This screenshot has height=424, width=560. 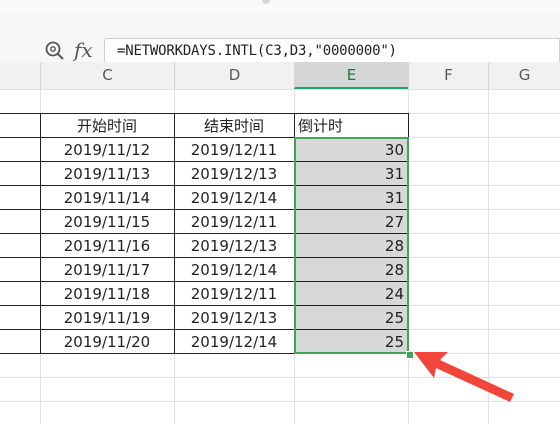 I want to click on top-strip, so click(x=280, y=7).